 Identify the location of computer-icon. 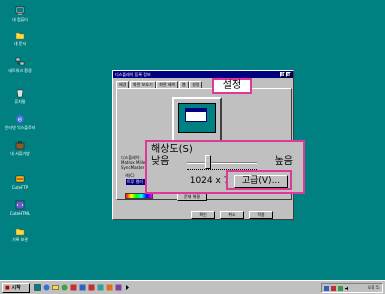
(20, 10).